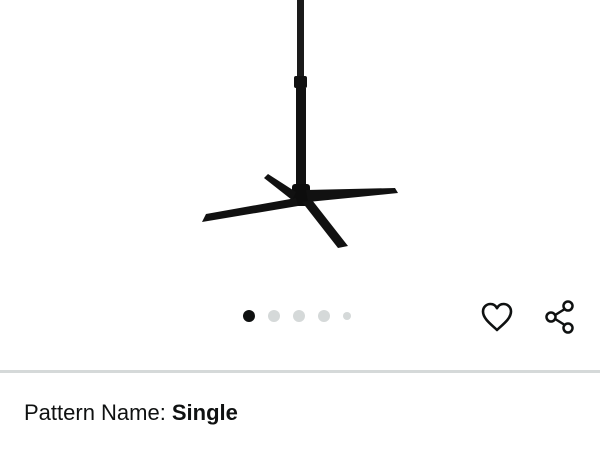  I want to click on stand-upper-pole, so click(300, 40).